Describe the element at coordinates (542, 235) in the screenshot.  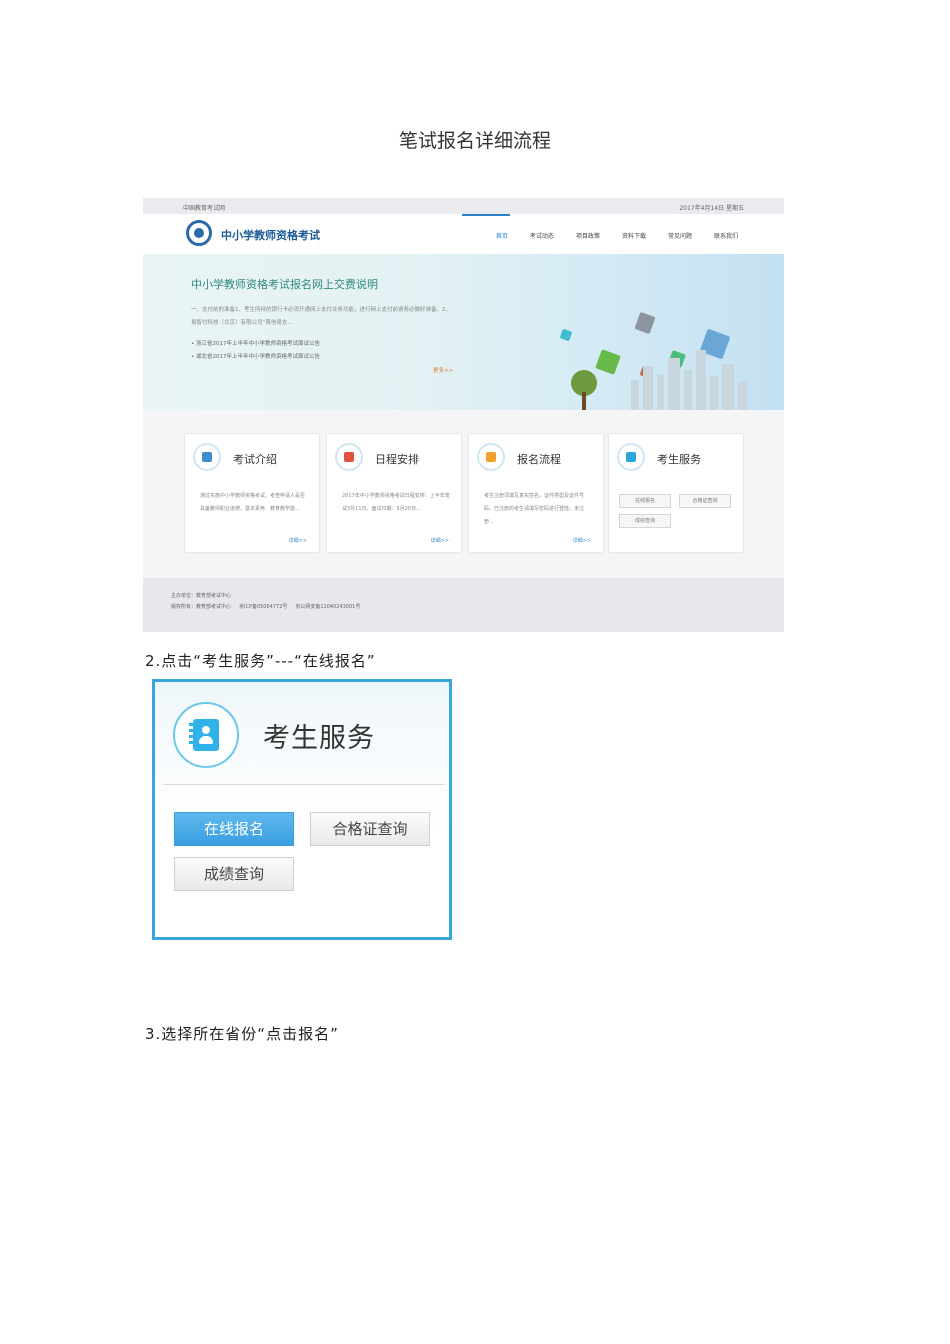
I see `nav-item-exam-news: 考试动态` at that location.